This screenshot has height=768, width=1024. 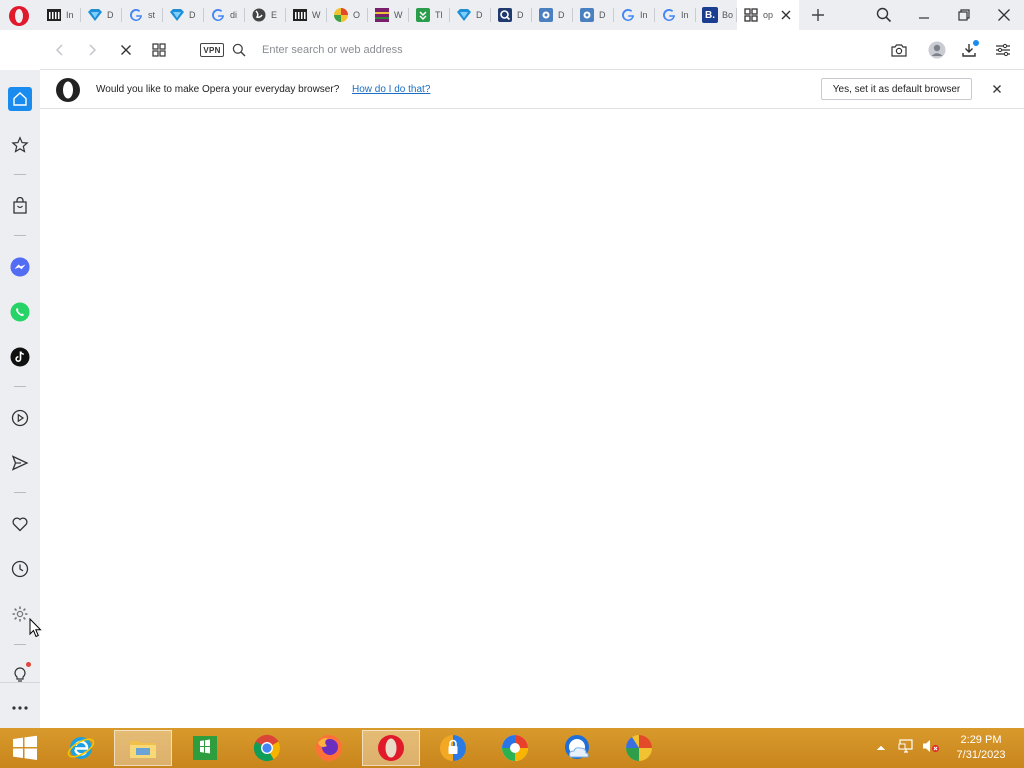 I want to click on taskbar-cloud-browser, so click(x=577, y=748).